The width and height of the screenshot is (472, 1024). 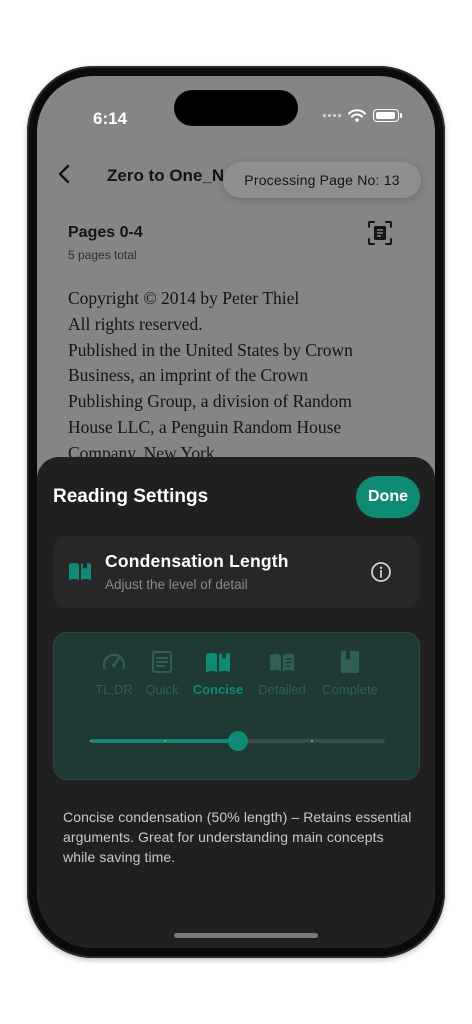 What do you see at coordinates (332, 115) in the screenshot?
I see `signal-icon` at bounding box center [332, 115].